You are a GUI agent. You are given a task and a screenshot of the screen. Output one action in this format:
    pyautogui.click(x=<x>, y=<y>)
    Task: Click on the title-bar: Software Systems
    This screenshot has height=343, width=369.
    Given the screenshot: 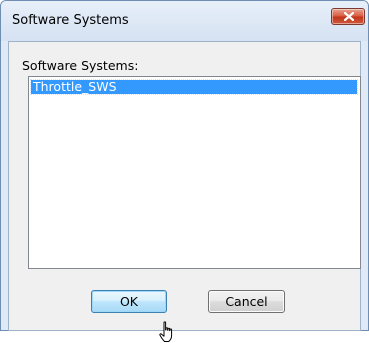 What is the action you would take?
    pyautogui.click(x=184, y=21)
    